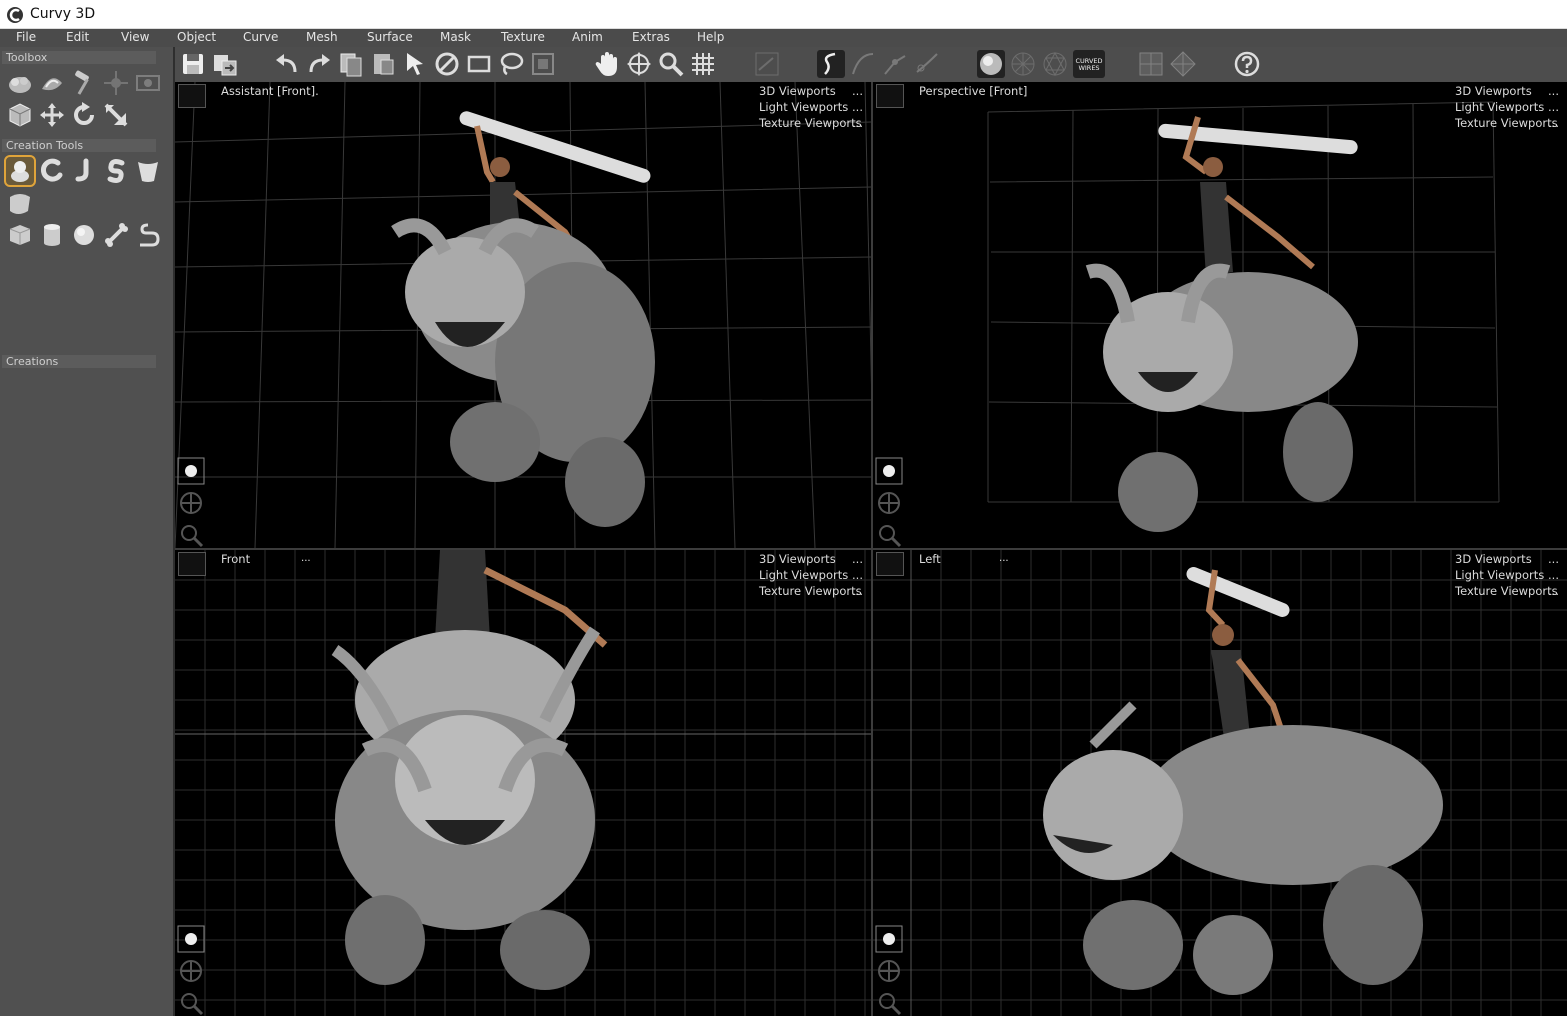 The image size is (1567, 1016). I want to click on menu-texture: Texture, so click(523, 37).